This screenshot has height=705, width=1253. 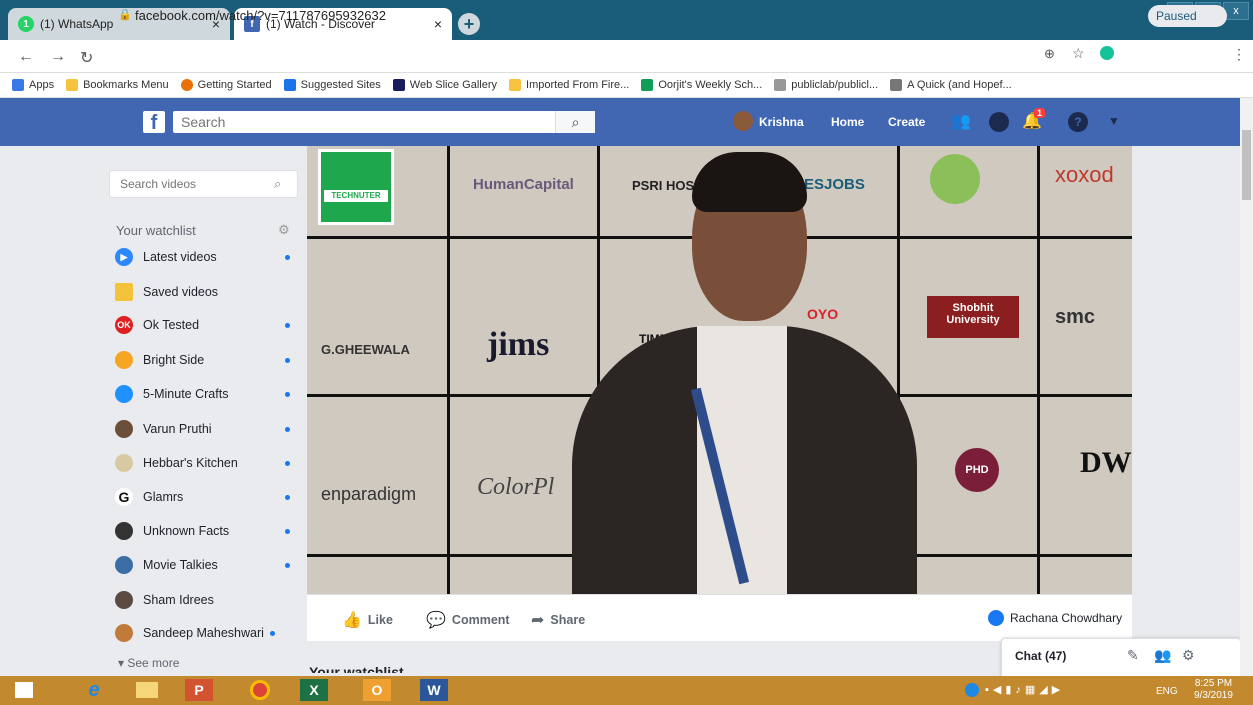 I want to click on bookmark-getting-started: Getting Started, so click(x=226, y=85).